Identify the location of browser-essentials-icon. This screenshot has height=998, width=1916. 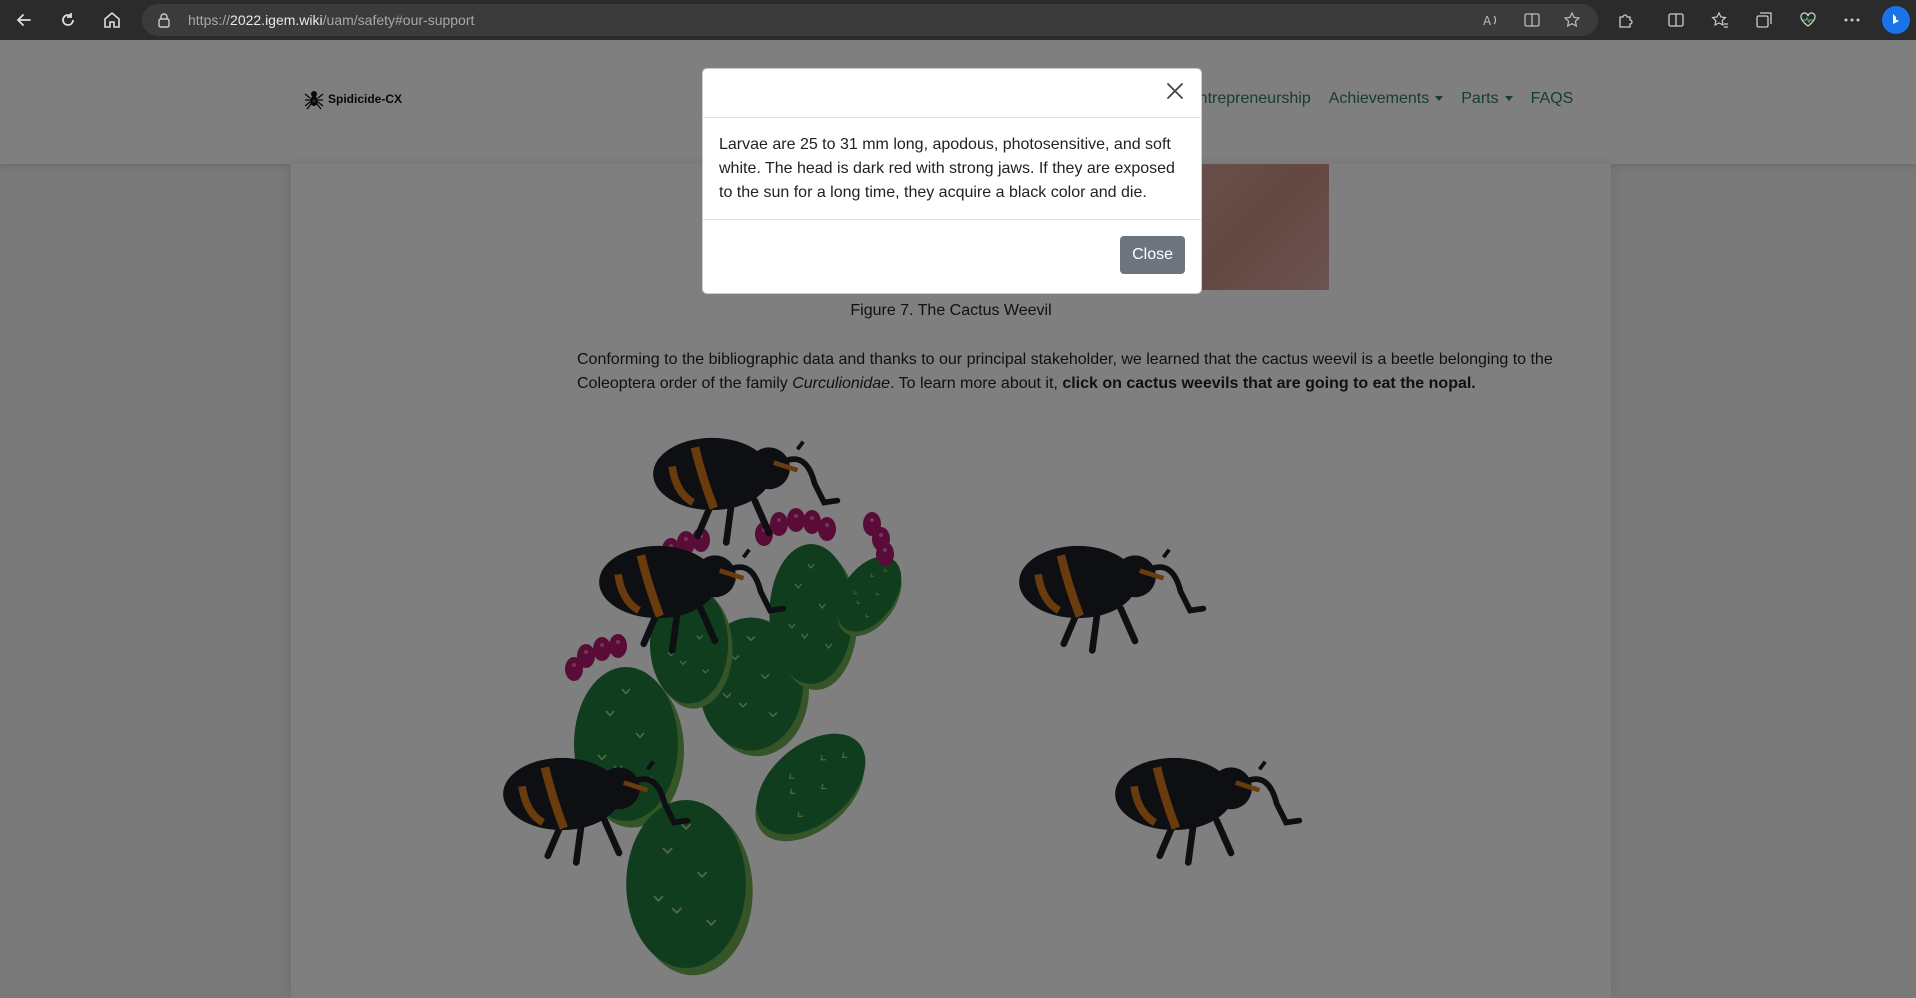
(1808, 20).